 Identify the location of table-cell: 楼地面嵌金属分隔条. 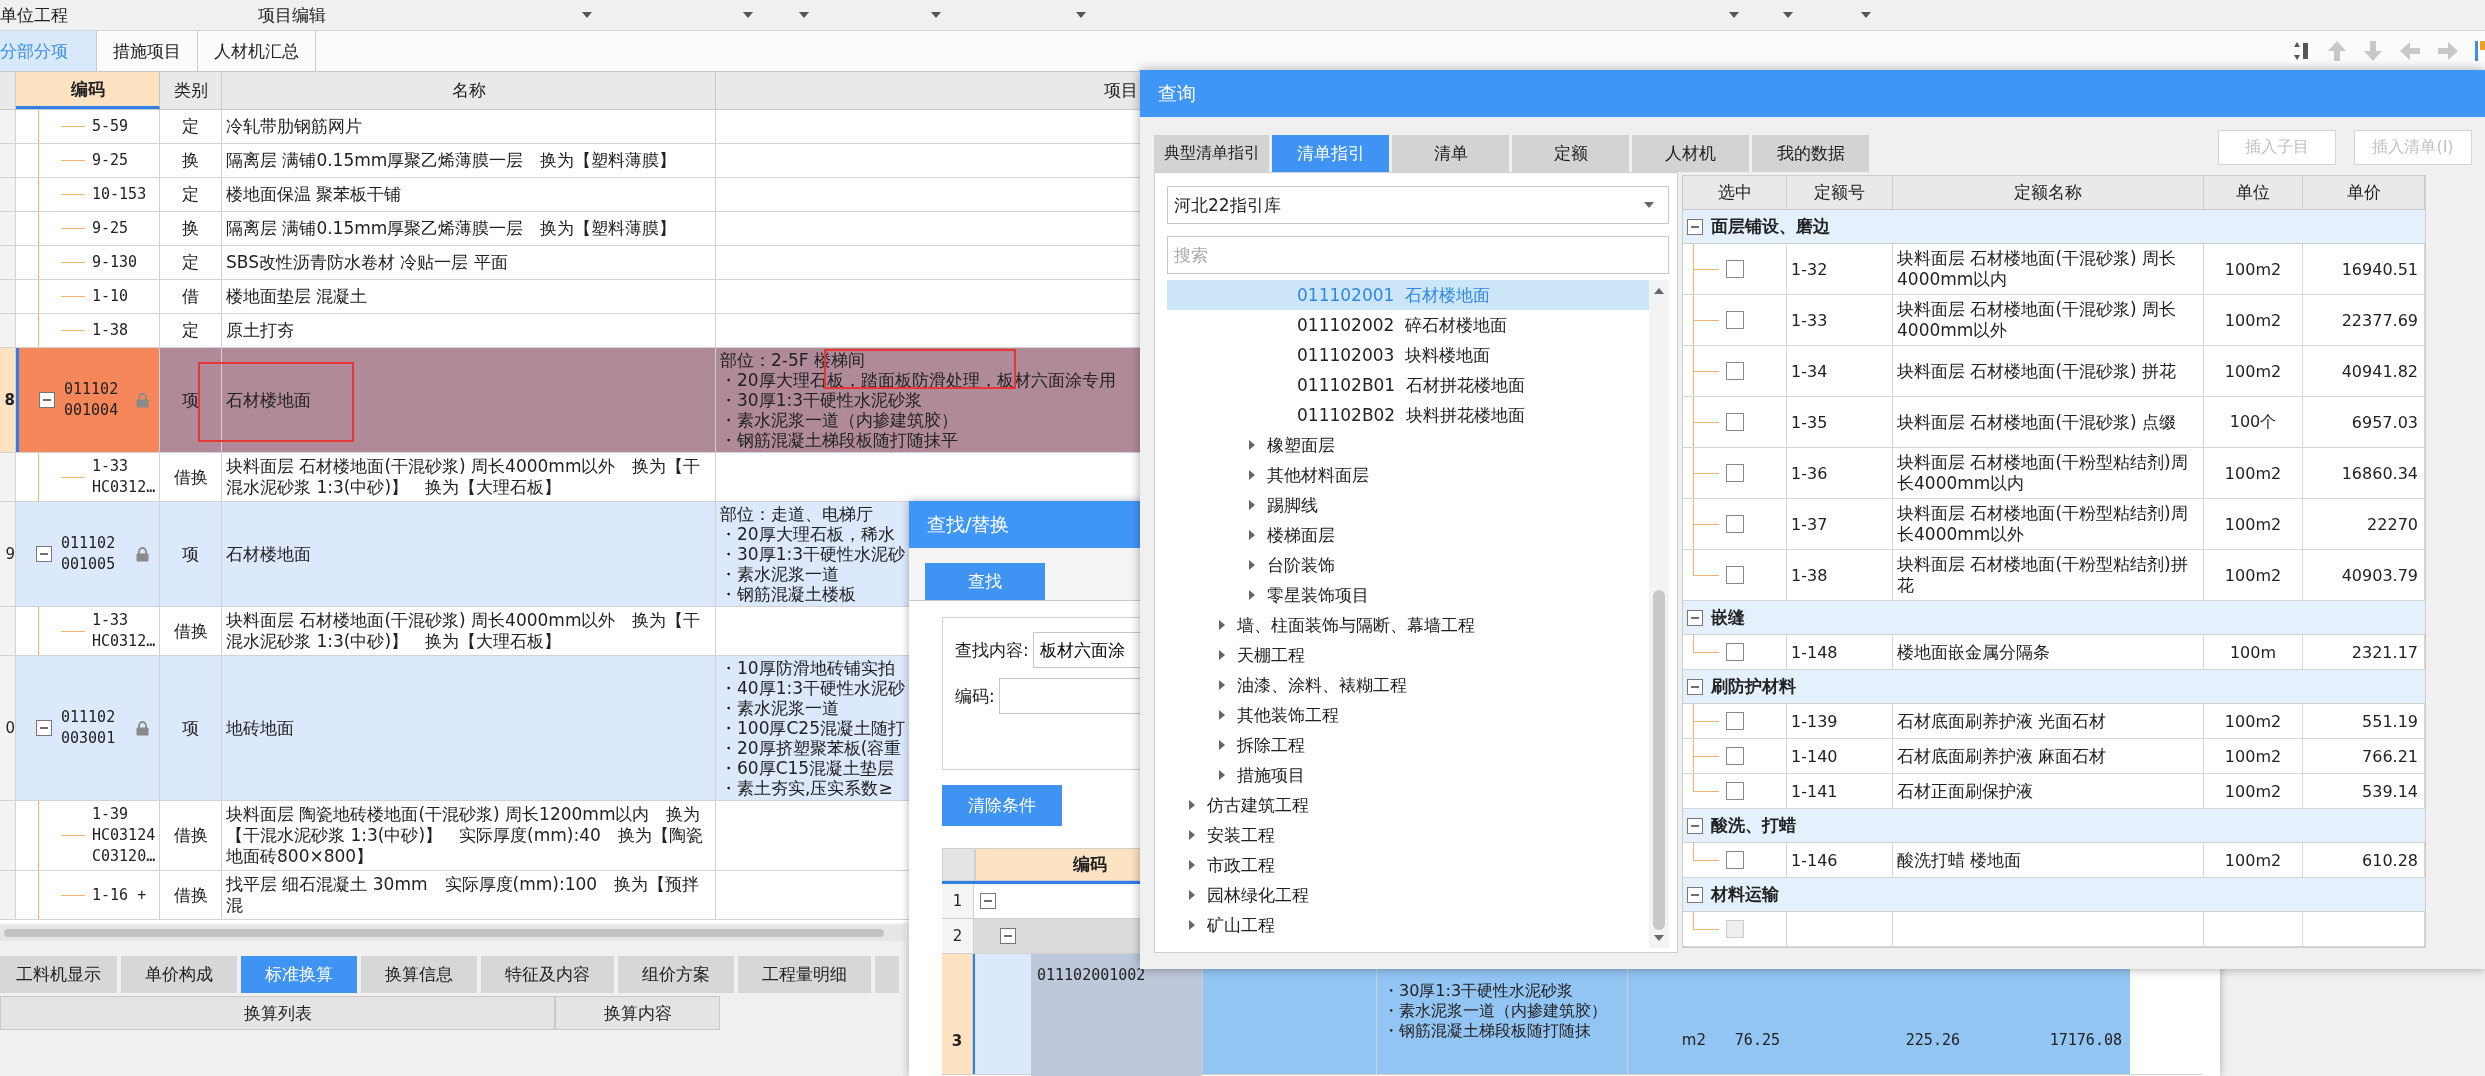
(2048, 652).